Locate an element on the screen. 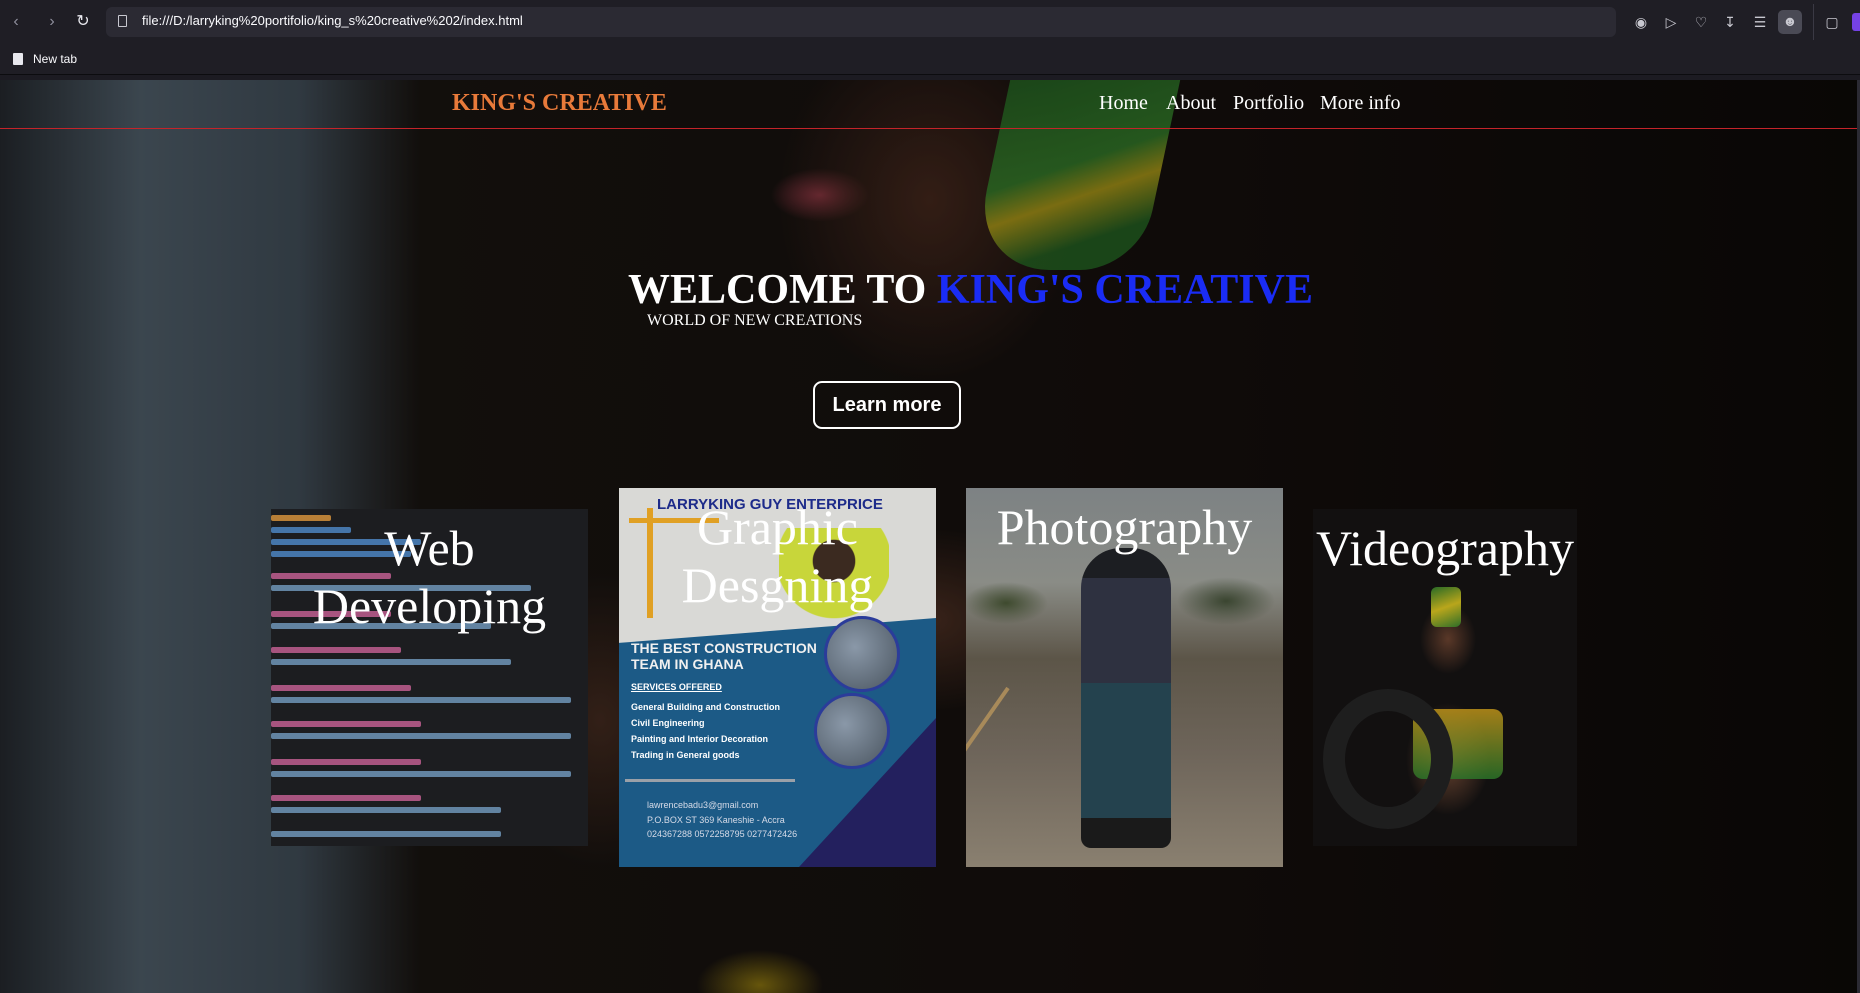 This screenshot has height=993, width=1860. hero-title-accent: KING'S CREATIVE is located at coordinates (1124, 290).